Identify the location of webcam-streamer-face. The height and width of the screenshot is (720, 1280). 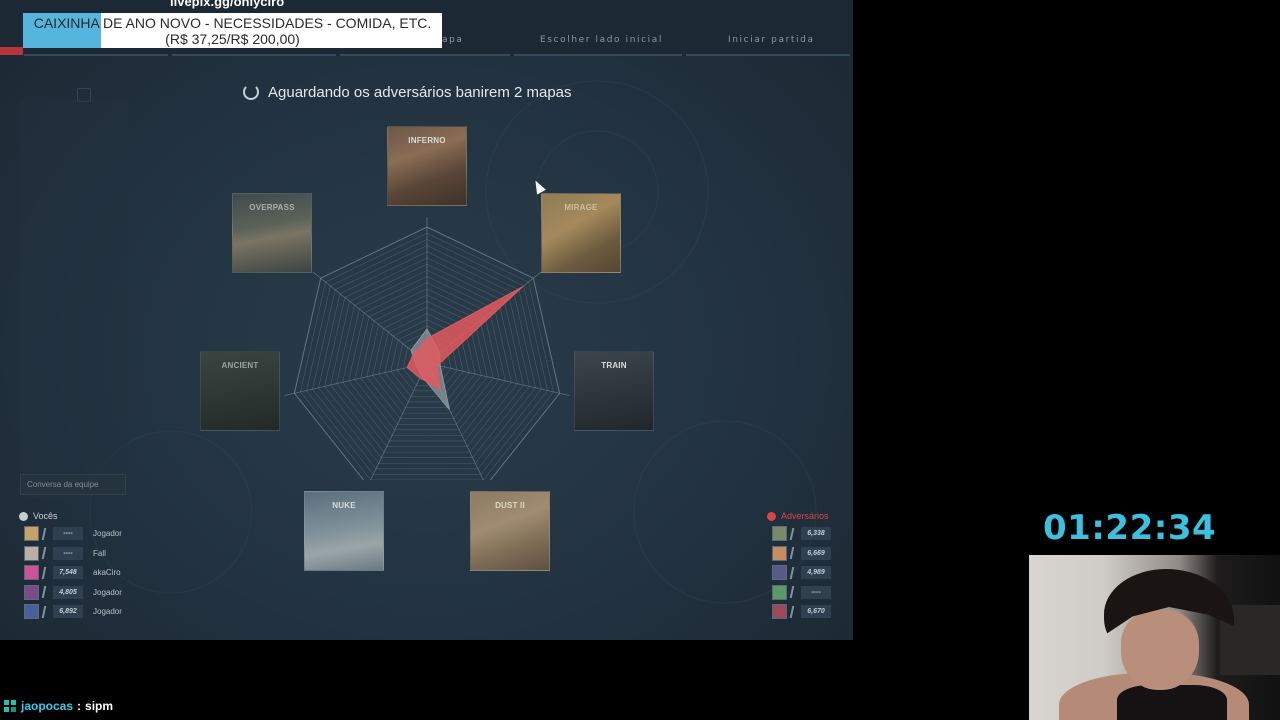
(1160, 650).